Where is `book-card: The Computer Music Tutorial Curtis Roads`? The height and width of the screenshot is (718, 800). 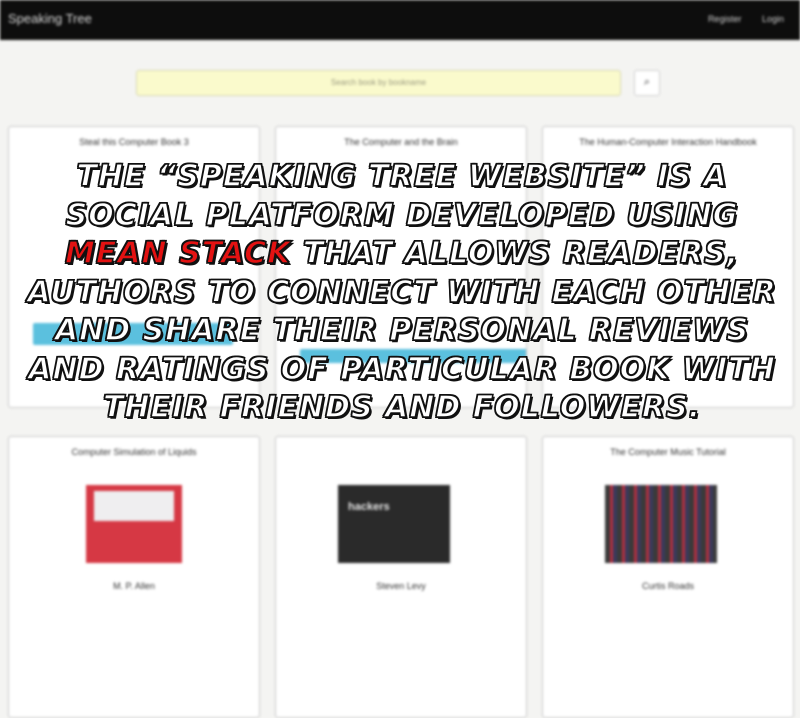 book-card: The Computer Music Tutorial Curtis Roads is located at coordinates (668, 577).